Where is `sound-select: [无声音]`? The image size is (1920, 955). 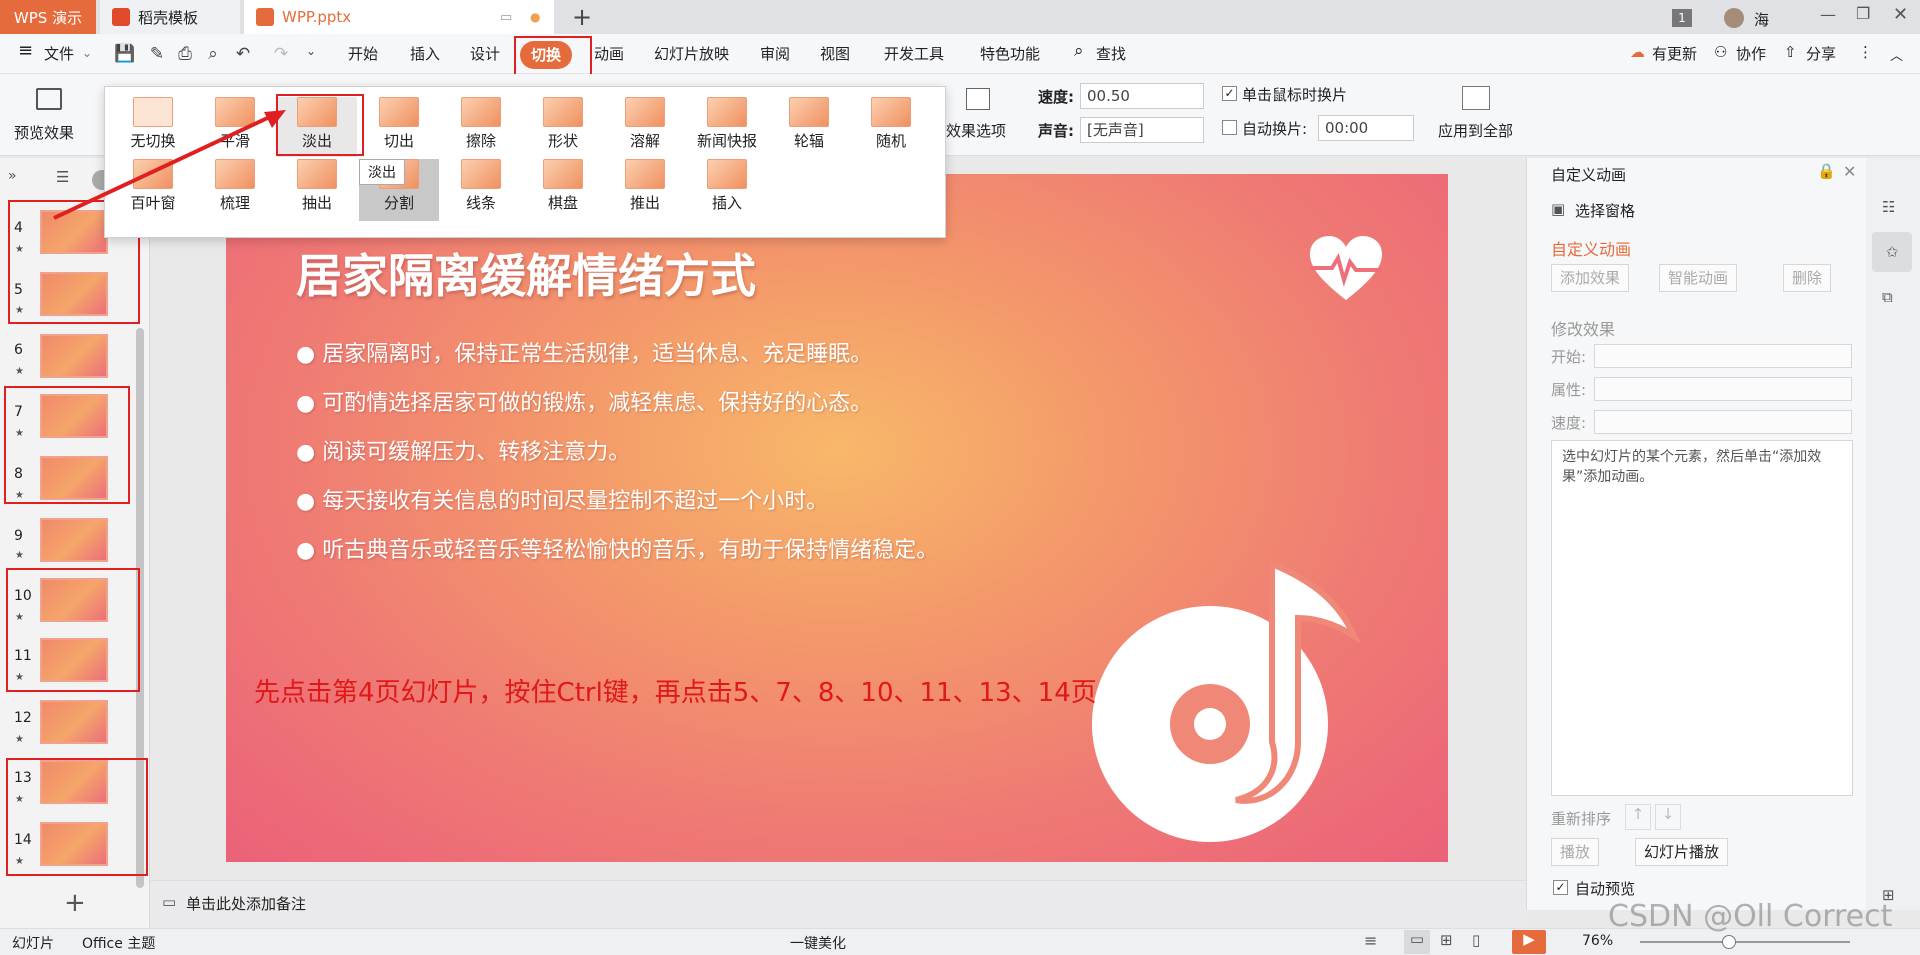 sound-select: [无声音] is located at coordinates (1142, 130).